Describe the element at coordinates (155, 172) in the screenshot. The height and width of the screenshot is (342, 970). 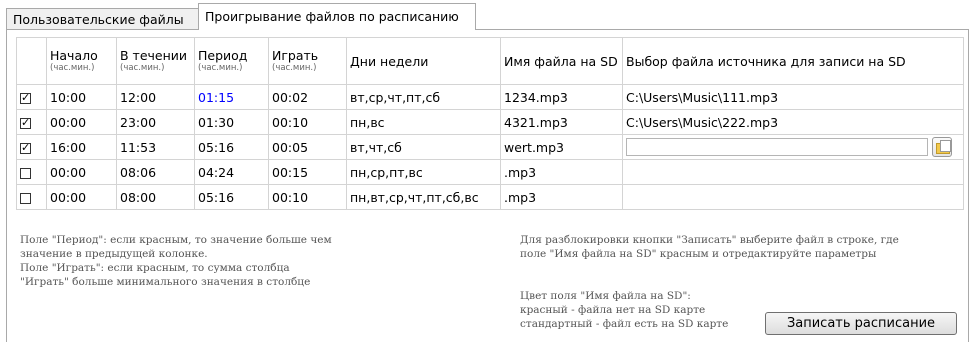
I see `during-cell: 08:06` at that location.